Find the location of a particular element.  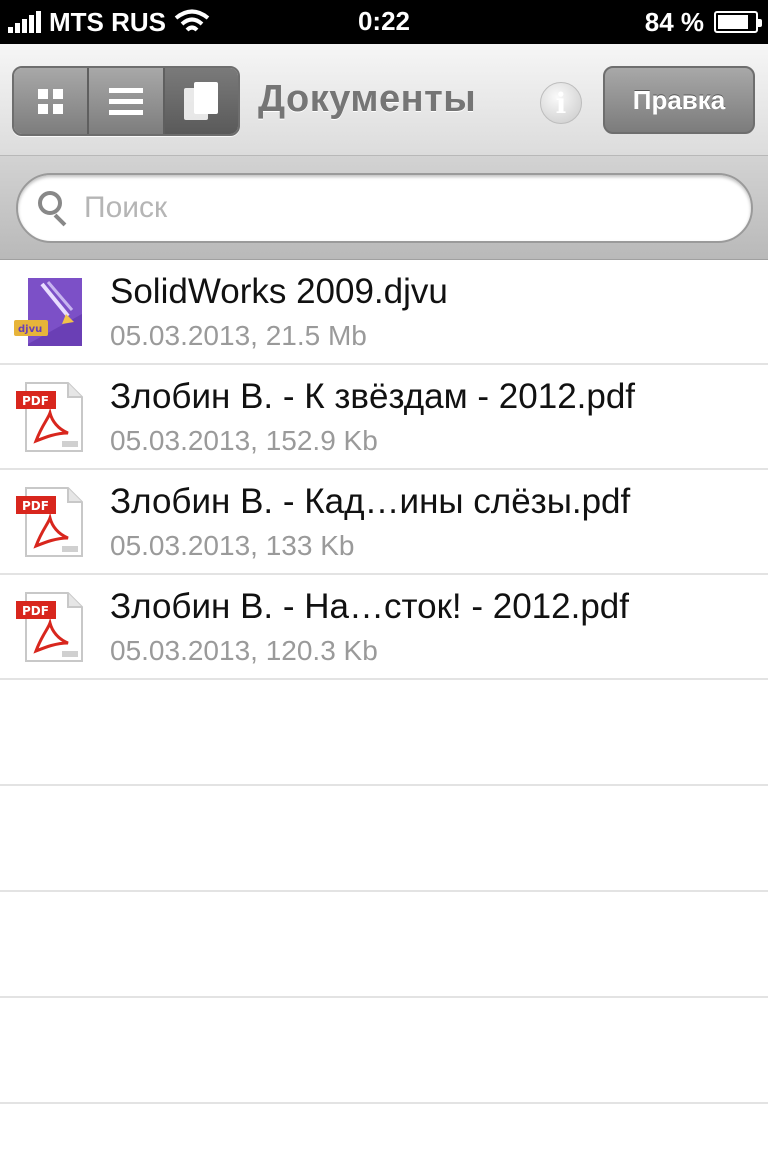

battery-percentage: 84 % is located at coordinates (674, 21).